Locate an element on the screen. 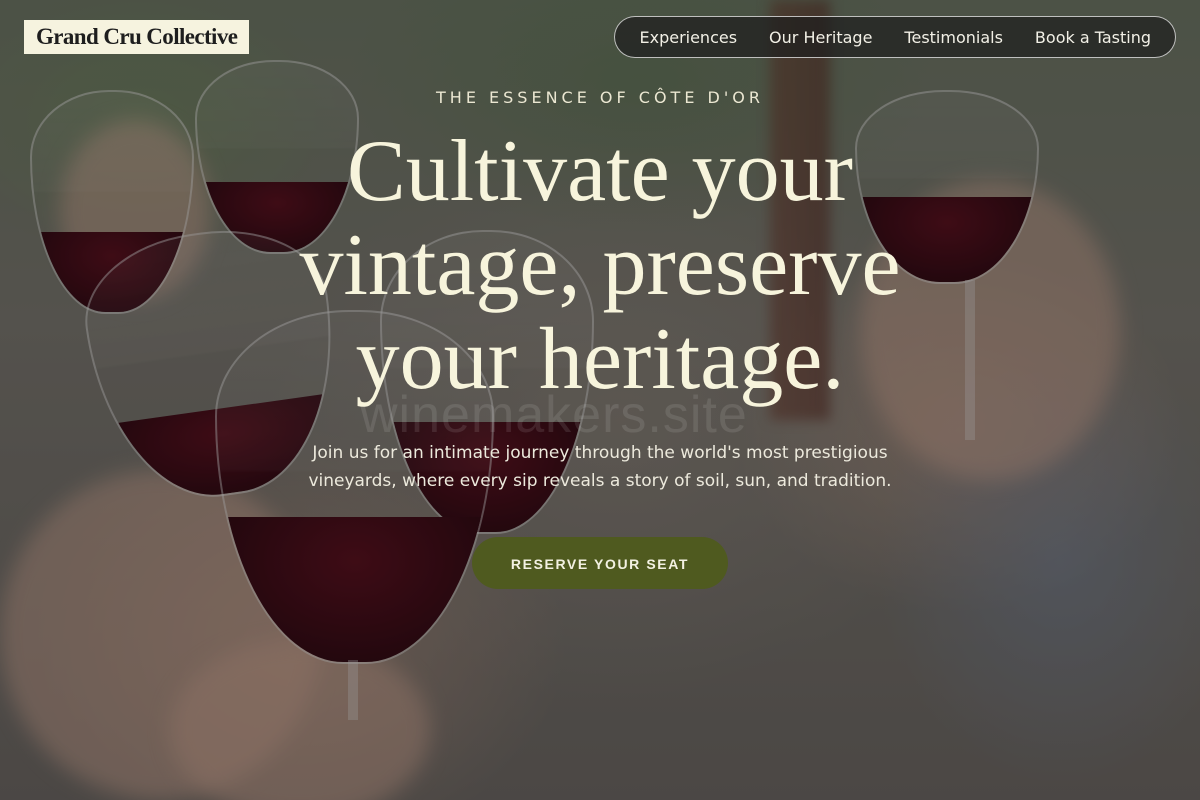  nav-experiences: Experiences is located at coordinates (688, 37).